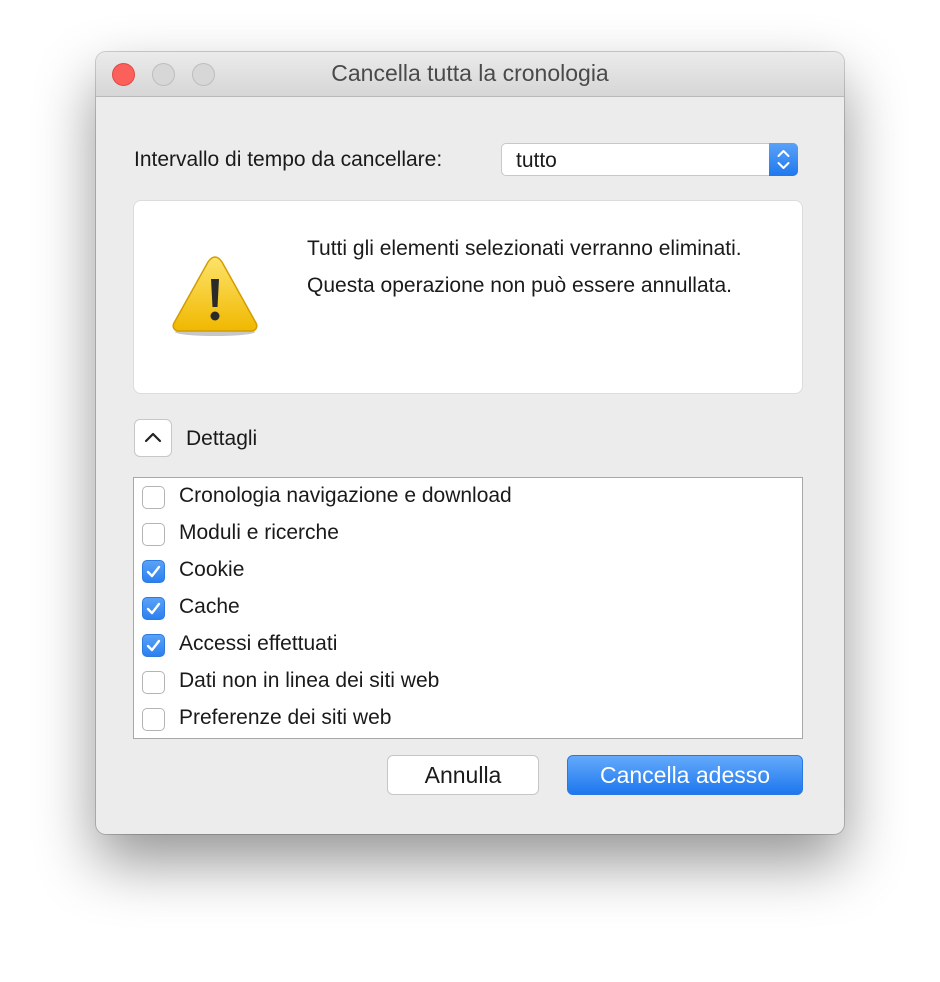  Describe the element at coordinates (649, 159) in the screenshot. I see `time-range-select: tutto` at that location.